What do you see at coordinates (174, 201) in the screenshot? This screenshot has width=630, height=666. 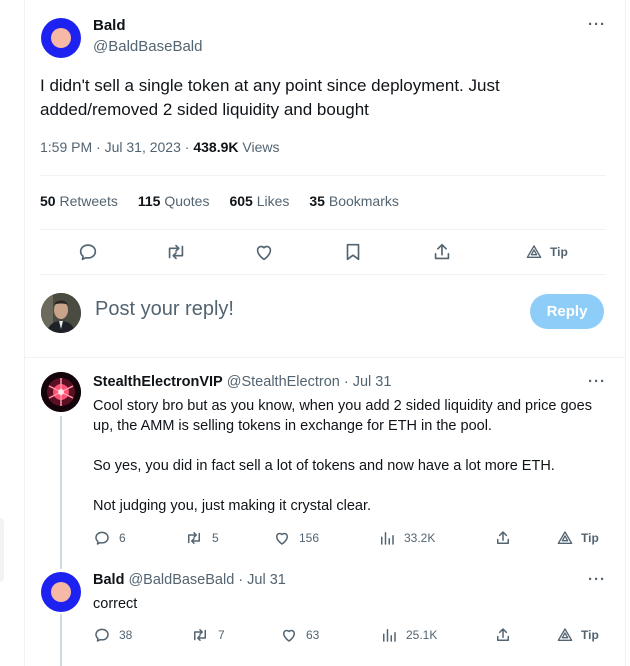 I see `stat-quotes: 115 Quotes` at bounding box center [174, 201].